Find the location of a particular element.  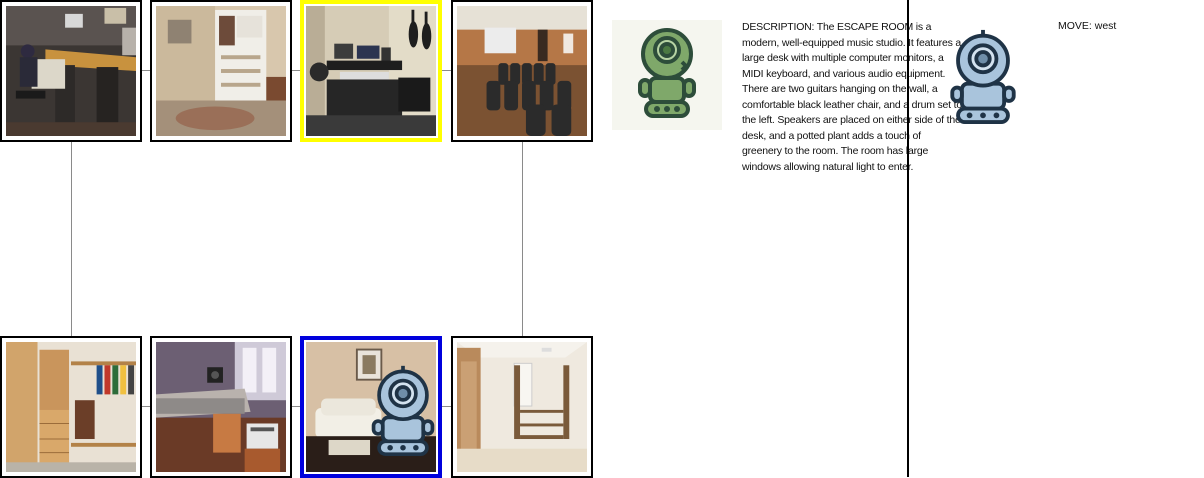

agent-robot-icon is located at coordinates (403, 410).